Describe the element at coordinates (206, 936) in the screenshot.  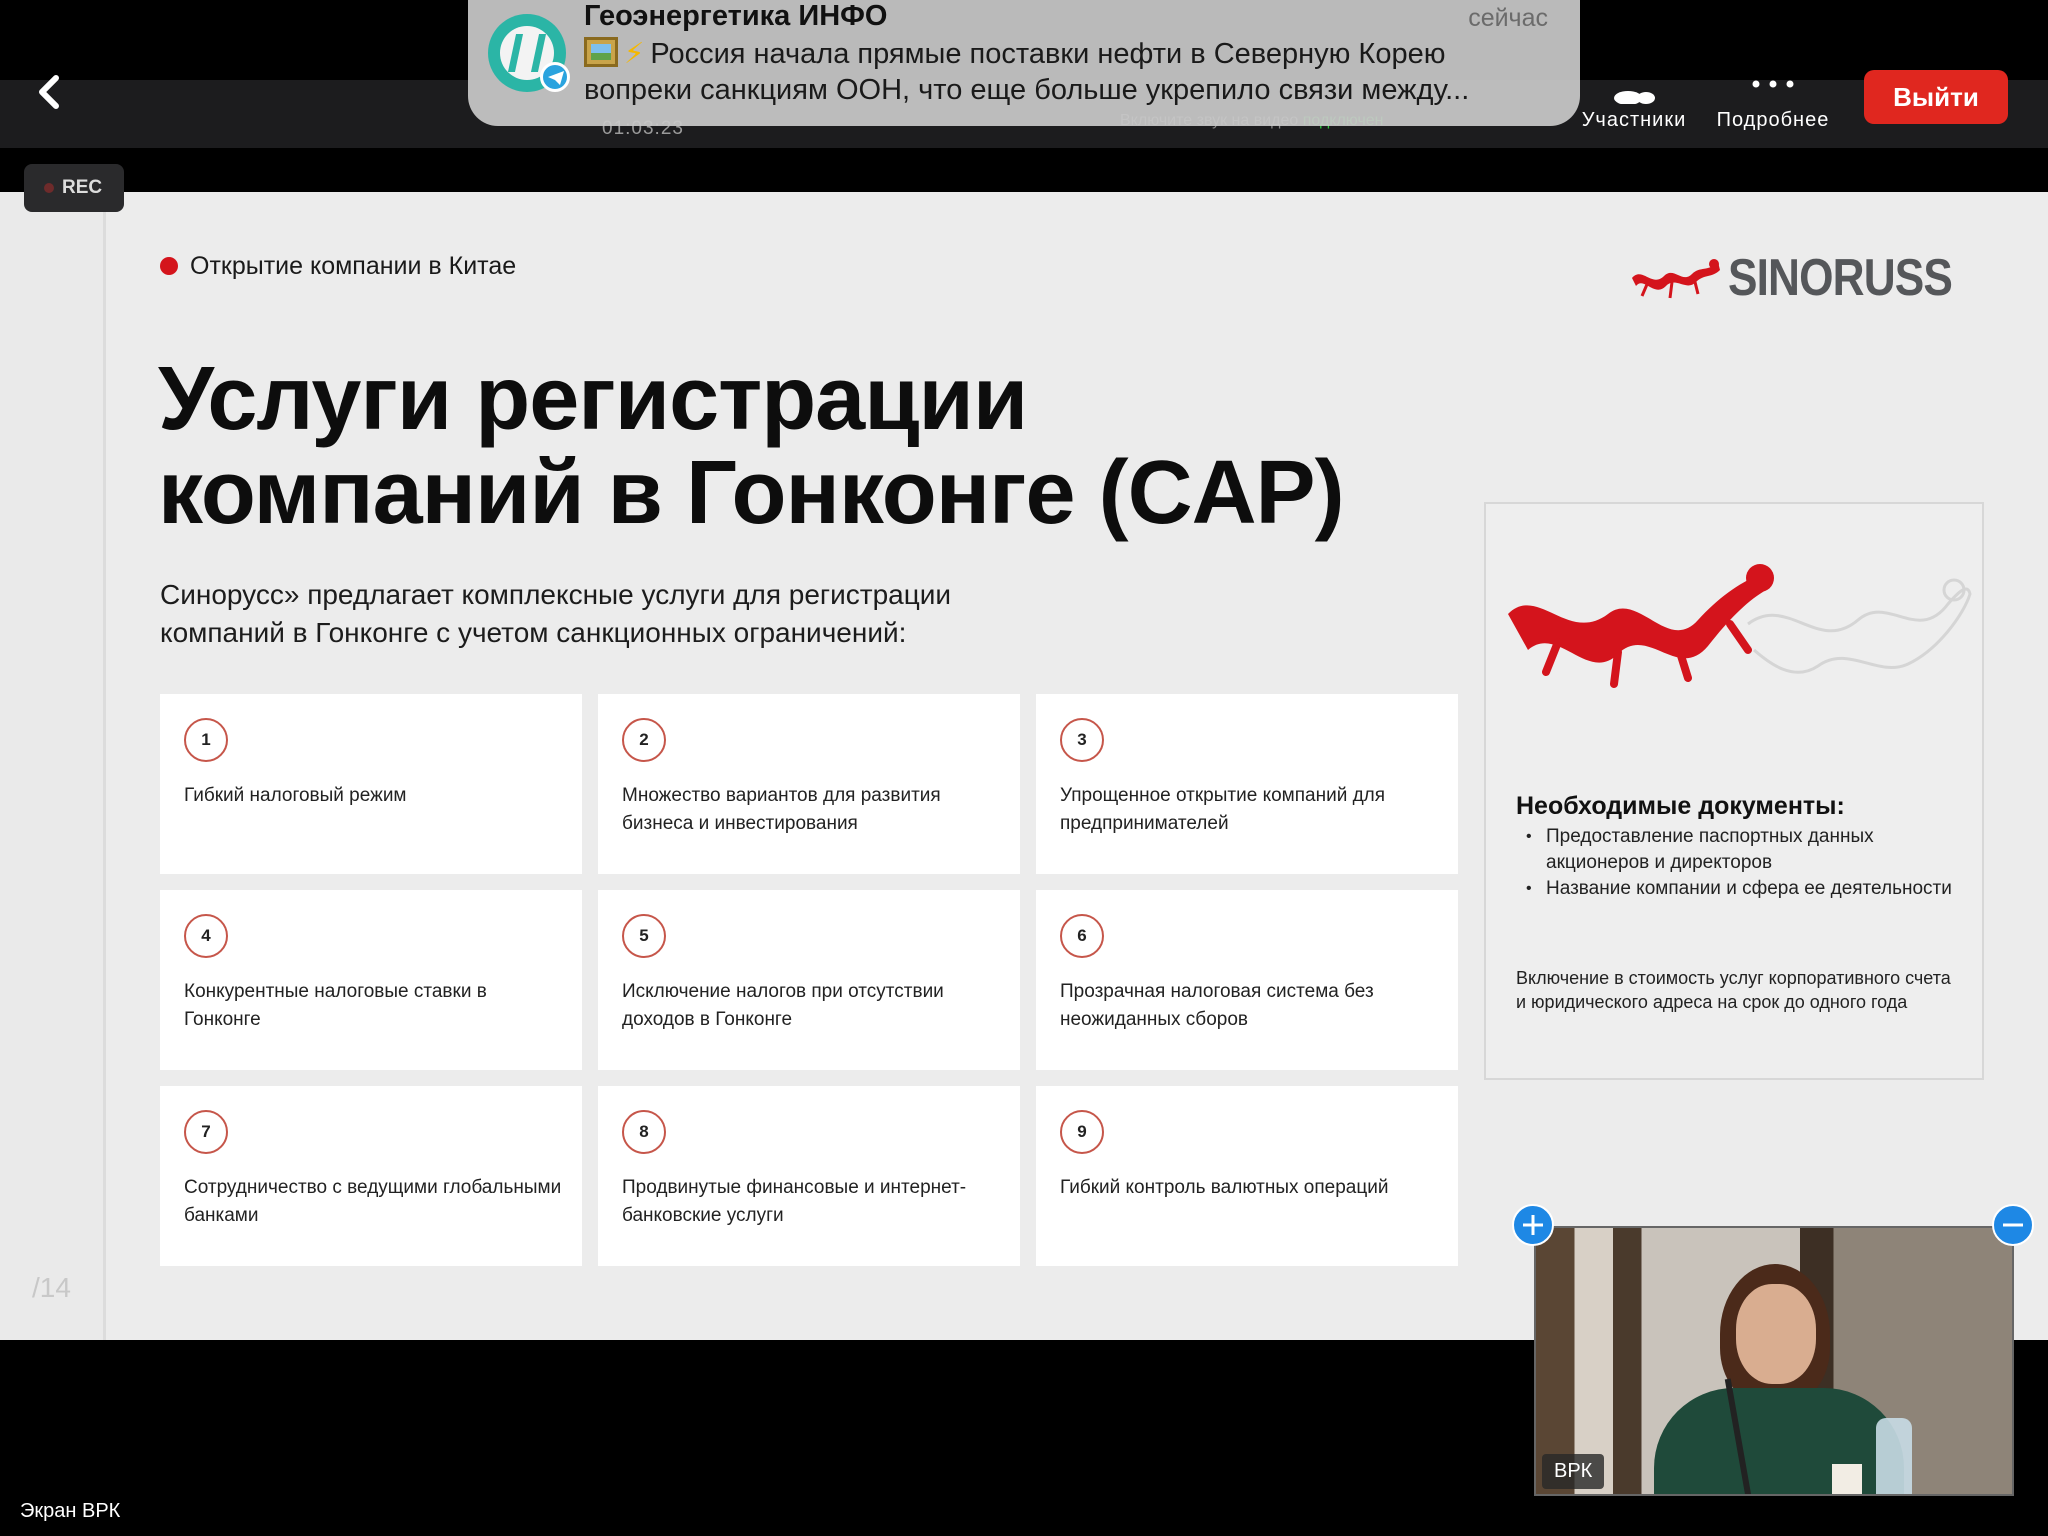
I see `card-number-badge: 4` at that location.